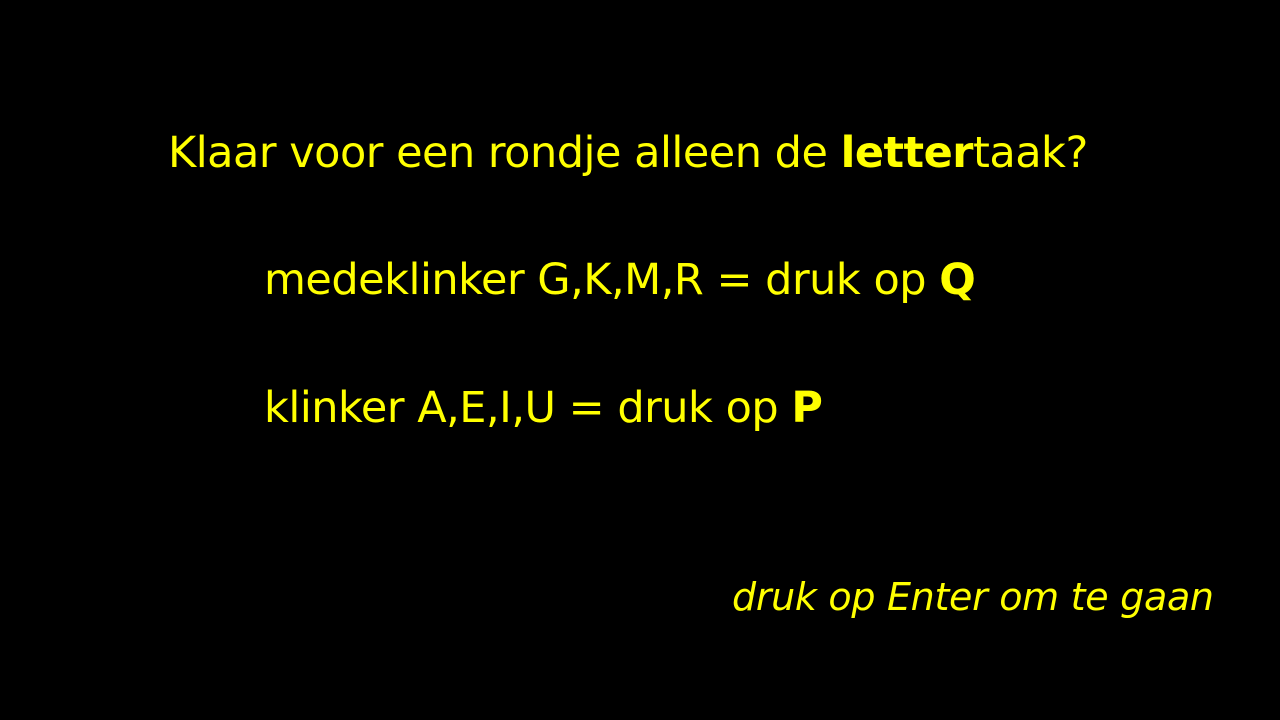  Describe the element at coordinates (957, 280) in the screenshot. I see `consonant-response-key: Q` at that location.